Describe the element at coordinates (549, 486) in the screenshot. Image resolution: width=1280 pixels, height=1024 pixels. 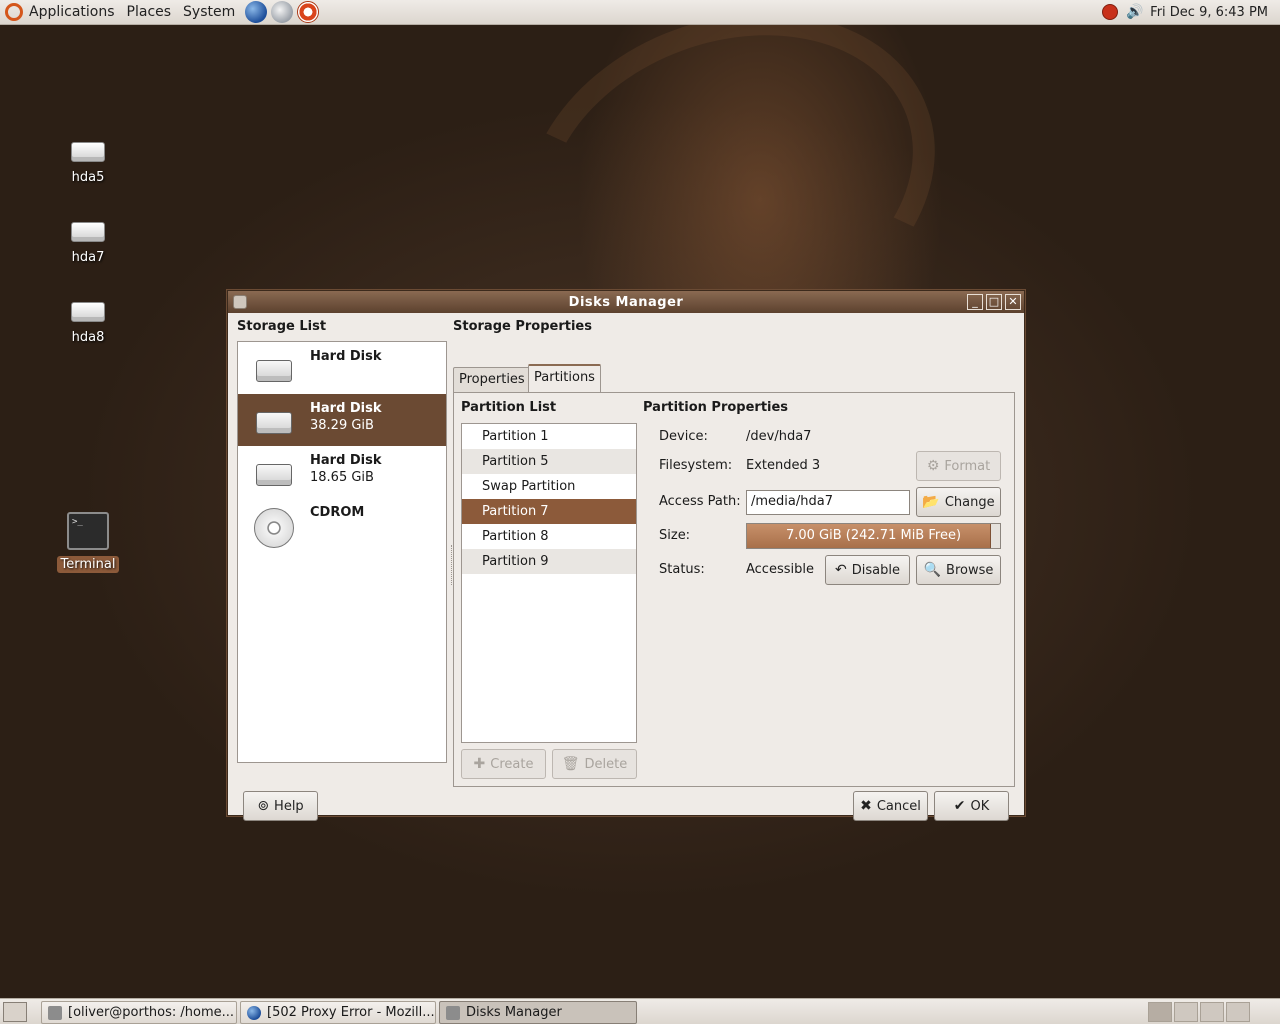
I see `partition-list-item: Swap Partition` at that location.